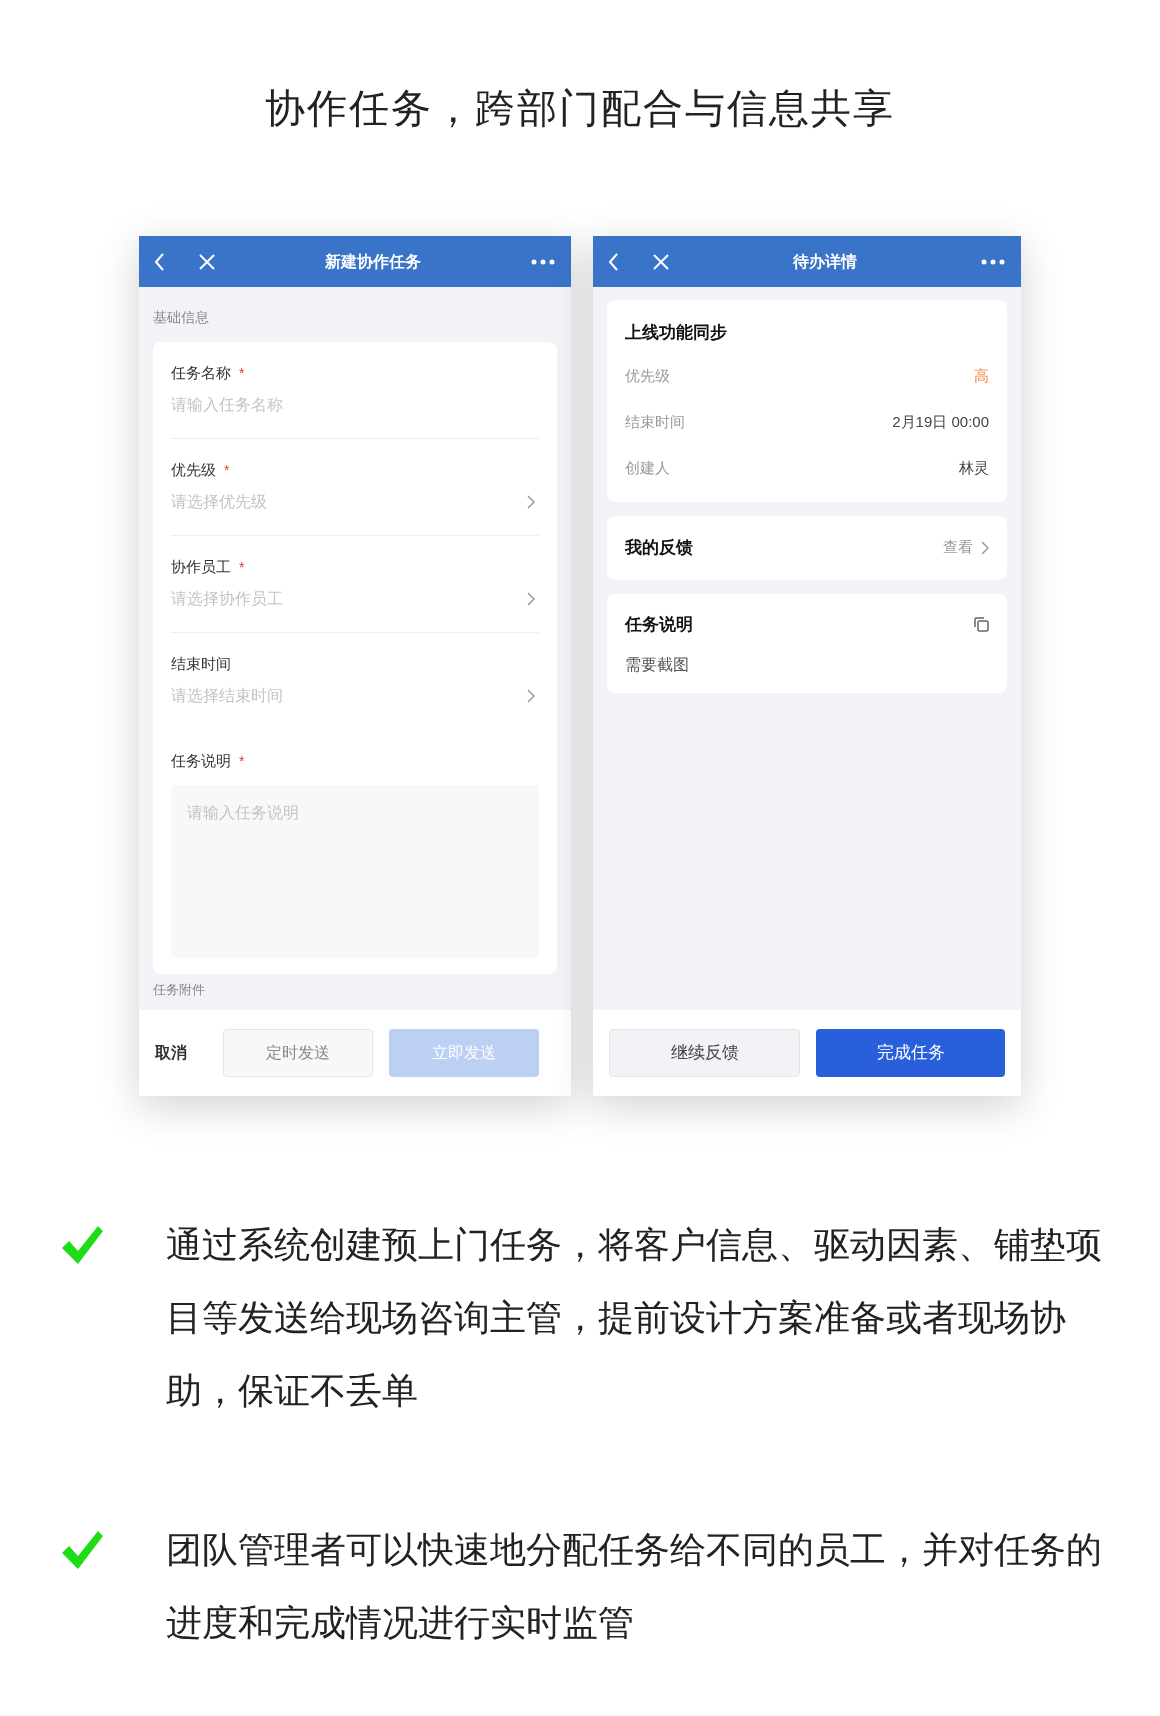  I want to click on field-label: 任务名称, so click(201, 373).